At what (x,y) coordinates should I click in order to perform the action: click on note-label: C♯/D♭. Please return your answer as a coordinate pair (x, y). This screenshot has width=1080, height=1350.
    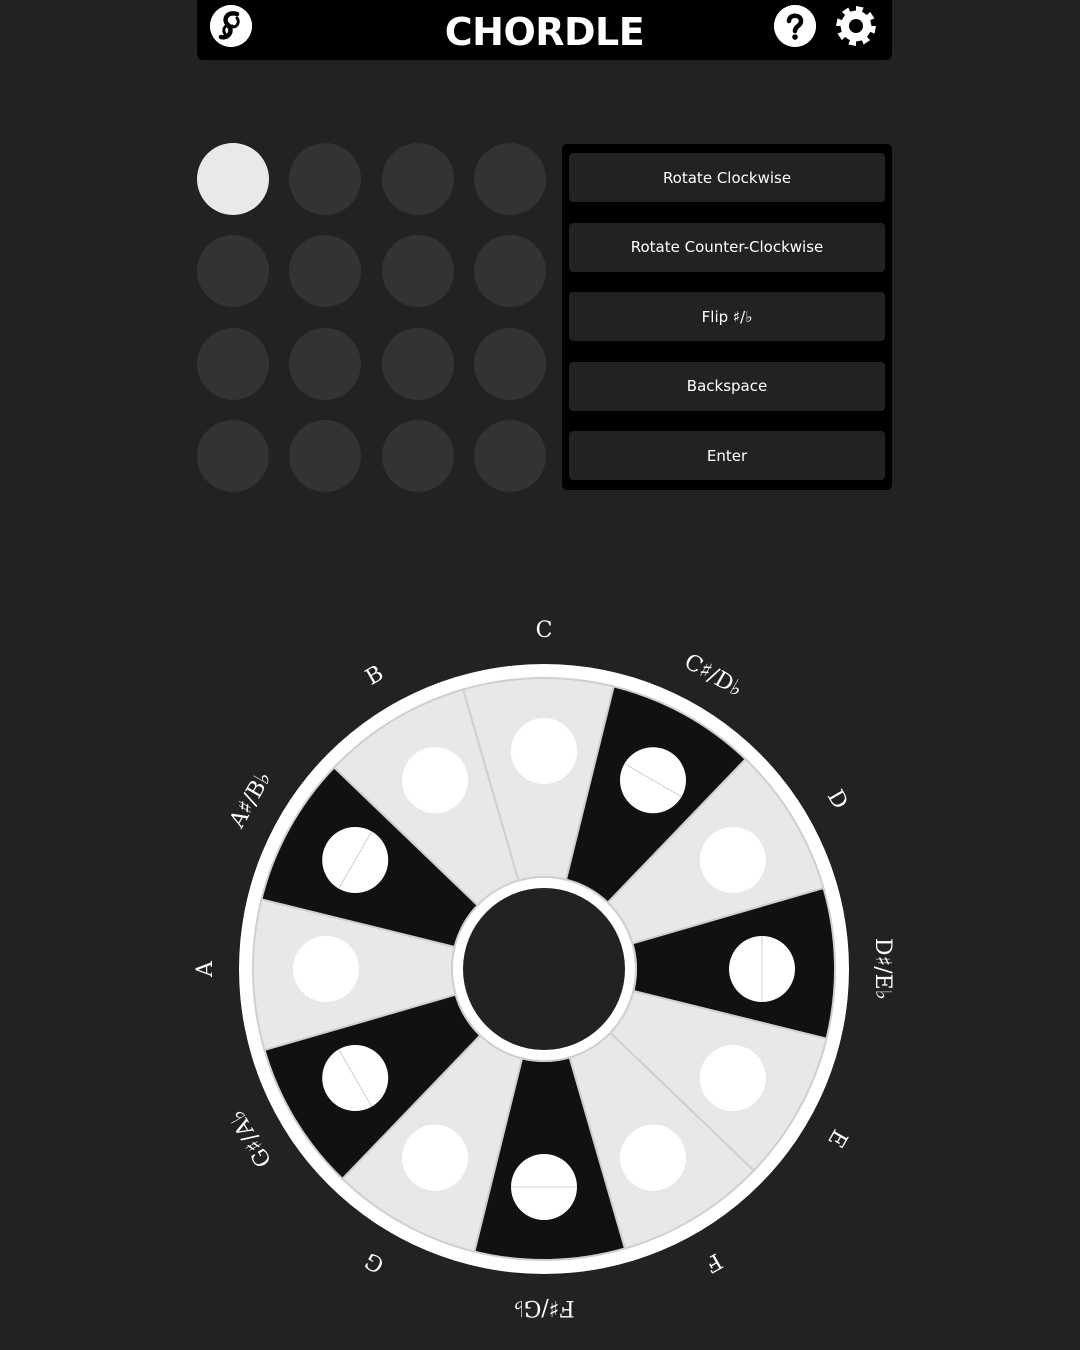
    Looking at the image, I should click on (713, 675).